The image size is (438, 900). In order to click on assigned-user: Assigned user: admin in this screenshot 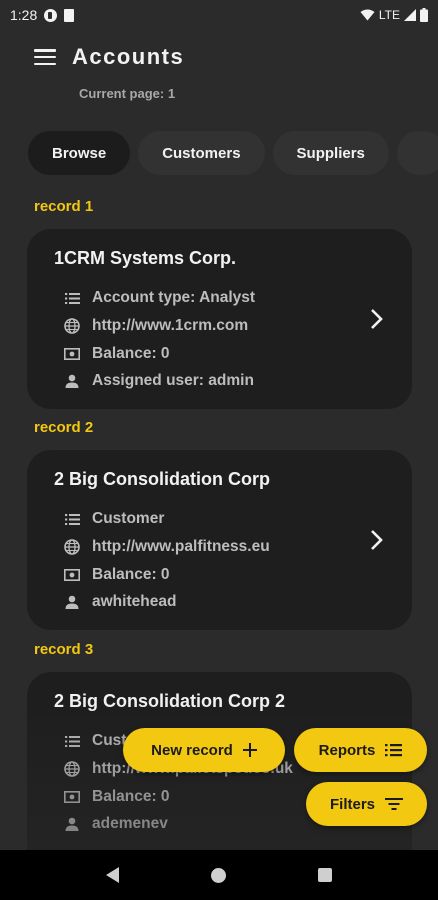, I will do `click(173, 380)`.